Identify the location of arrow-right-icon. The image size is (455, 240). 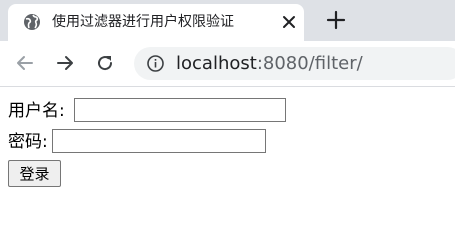
(65, 63).